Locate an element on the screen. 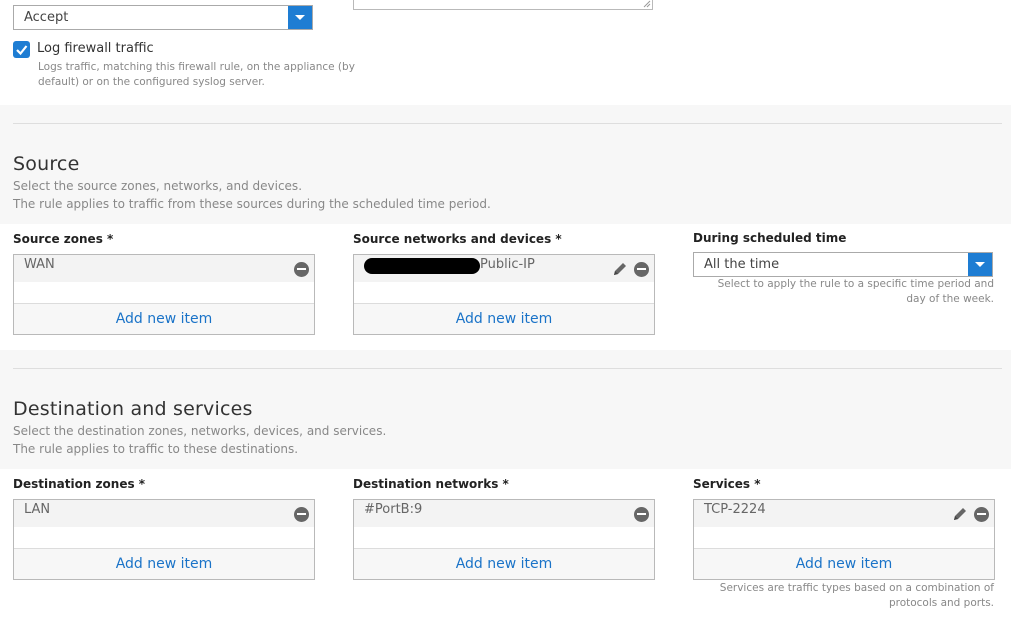 The width and height of the screenshot is (1011, 625). description-textarea is located at coordinates (503, 5).